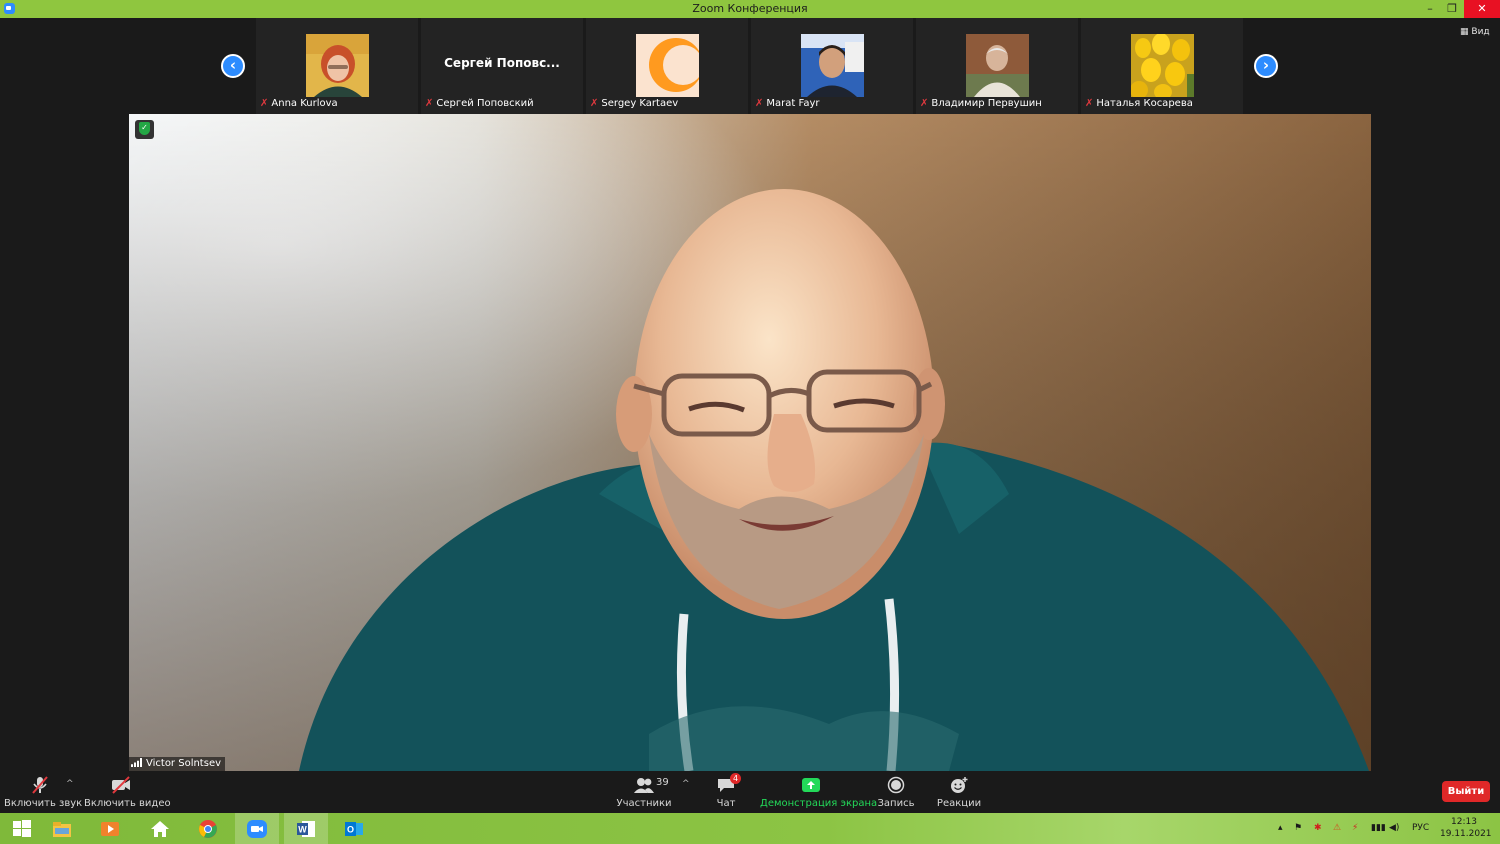 Image resolution: width=1500 pixels, height=844 pixels. What do you see at coordinates (1482, 9) in the screenshot?
I see `close-button: ✕` at bounding box center [1482, 9].